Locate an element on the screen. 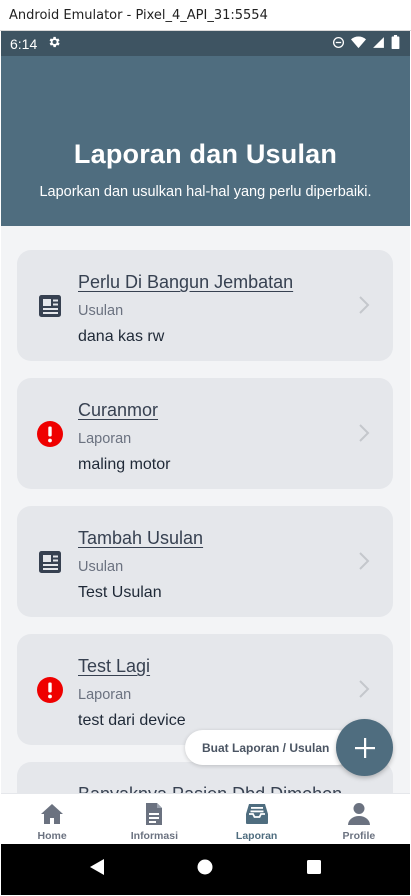 Image resolution: width=411 pixels, height=896 pixels. status-bar: 6:14 is located at coordinates (205, 43).